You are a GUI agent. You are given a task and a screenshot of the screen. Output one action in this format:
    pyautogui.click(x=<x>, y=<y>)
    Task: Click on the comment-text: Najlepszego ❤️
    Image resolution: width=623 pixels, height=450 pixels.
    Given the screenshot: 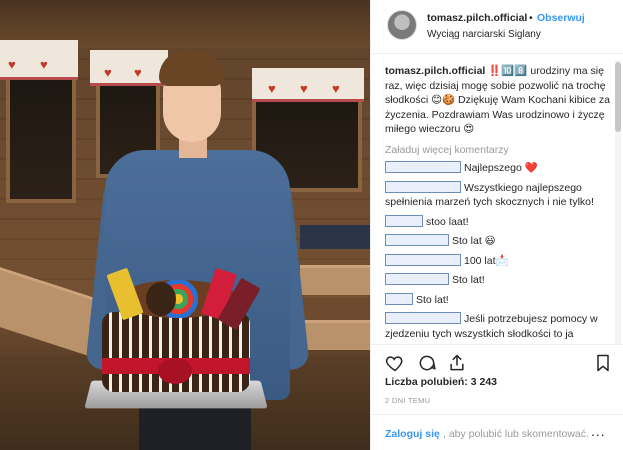 What is the action you would take?
    pyautogui.click(x=501, y=168)
    